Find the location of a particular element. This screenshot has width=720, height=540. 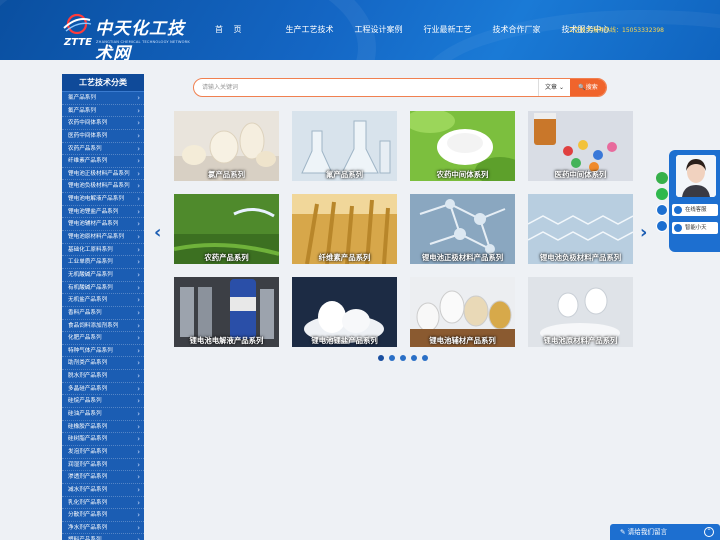

chevron-up-icon: ⌃ is located at coordinates (709, 532).